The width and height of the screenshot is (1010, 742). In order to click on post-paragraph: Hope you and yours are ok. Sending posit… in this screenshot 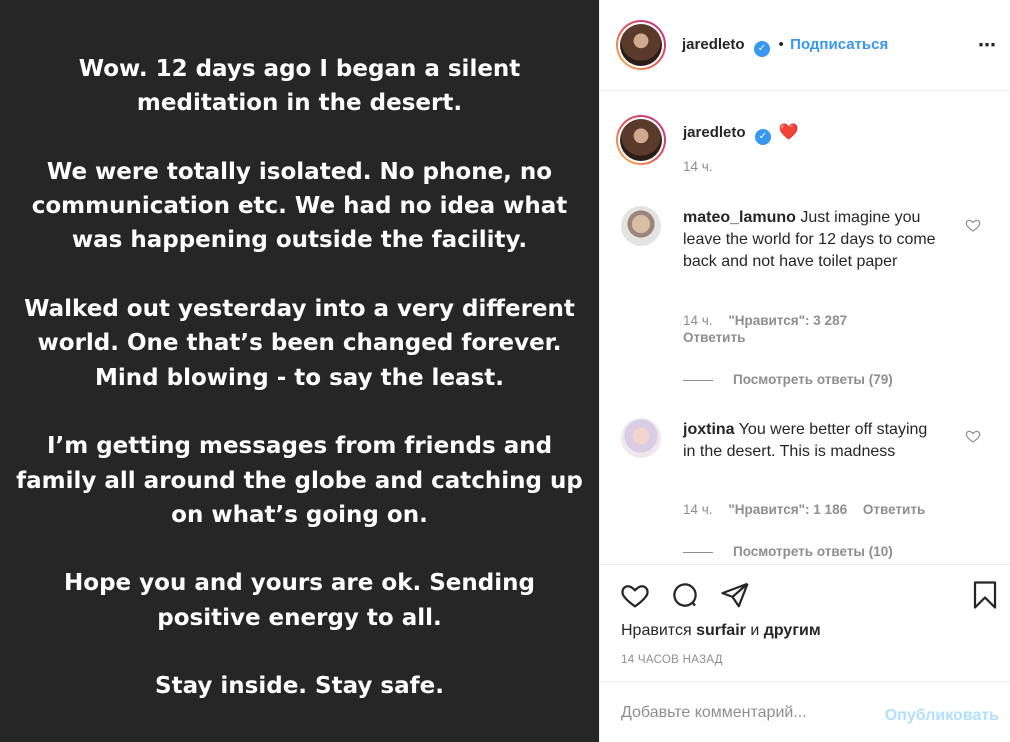, I will do `click(299, 600)`.